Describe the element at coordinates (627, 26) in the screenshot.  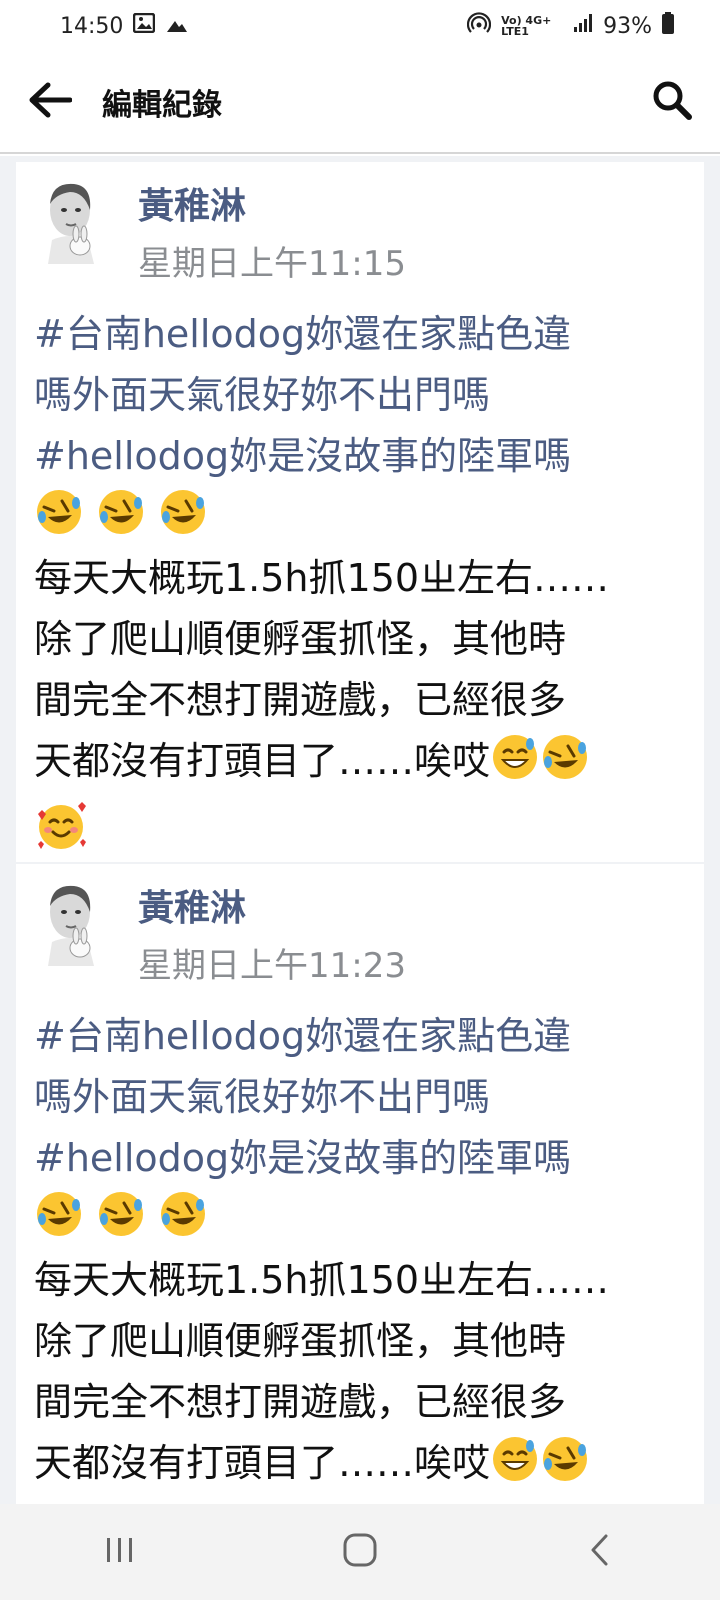
I see `battery-percent: 93%` at that location.